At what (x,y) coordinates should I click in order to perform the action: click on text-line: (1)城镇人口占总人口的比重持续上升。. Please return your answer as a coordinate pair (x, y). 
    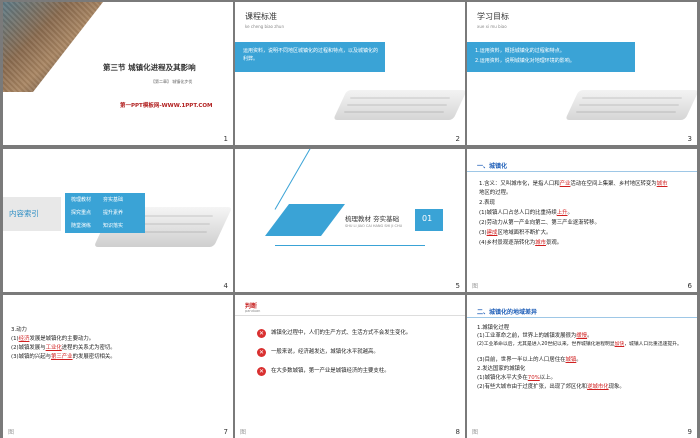
    Looking at the image, I should click on (526, 213).